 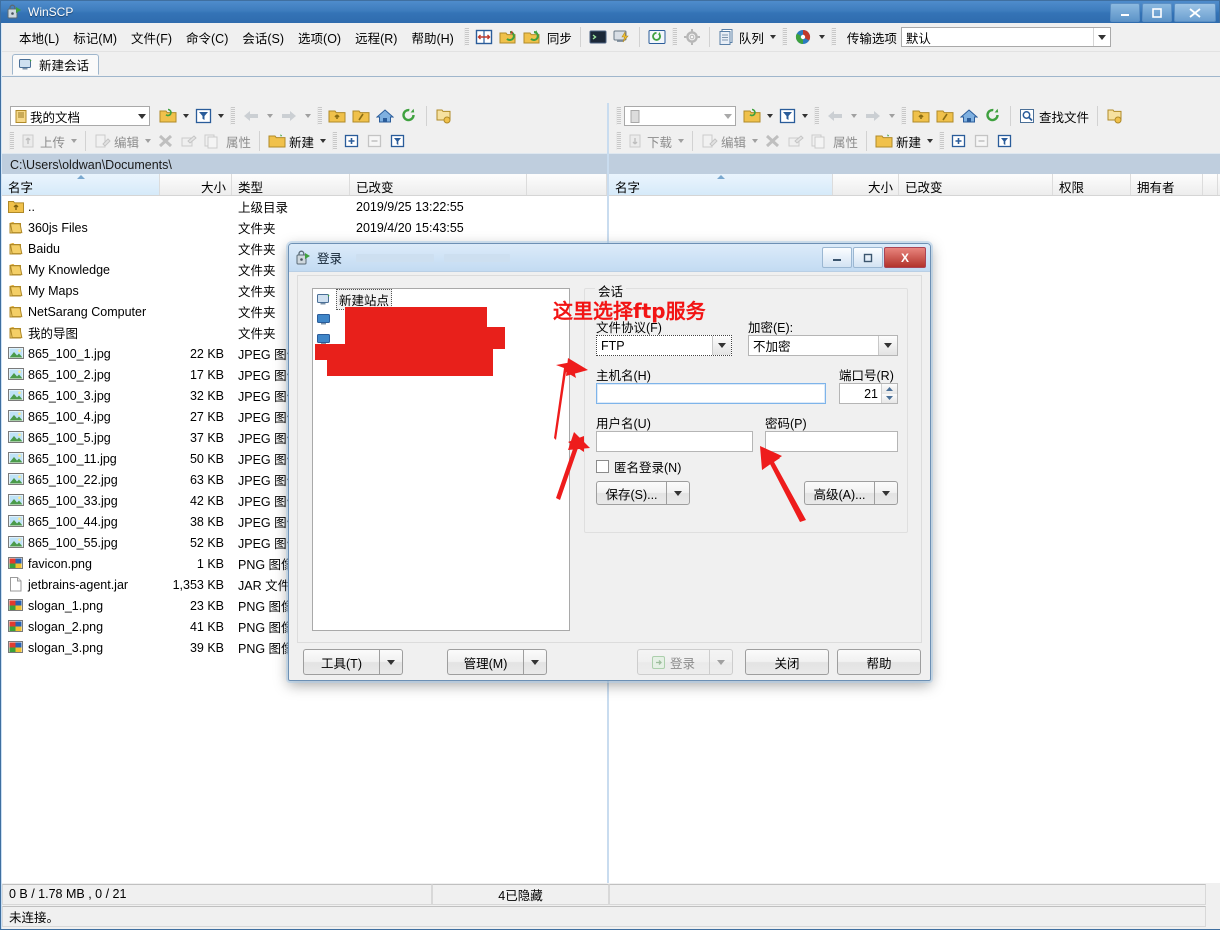 What do you see at coordinates (905, 257) in the screenshot?
I see `close-button: X` at bounding box center [905, 257].